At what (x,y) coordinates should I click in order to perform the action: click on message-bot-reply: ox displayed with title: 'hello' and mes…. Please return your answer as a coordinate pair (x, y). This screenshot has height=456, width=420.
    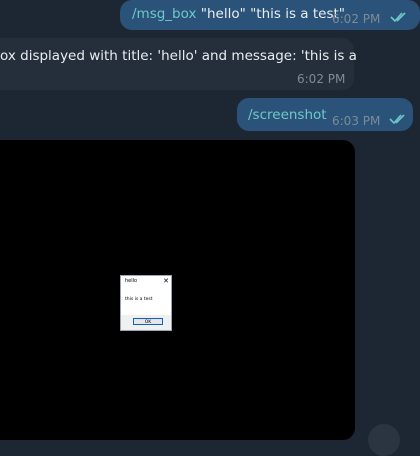
    Looking at the image, I should click on (178, 64).